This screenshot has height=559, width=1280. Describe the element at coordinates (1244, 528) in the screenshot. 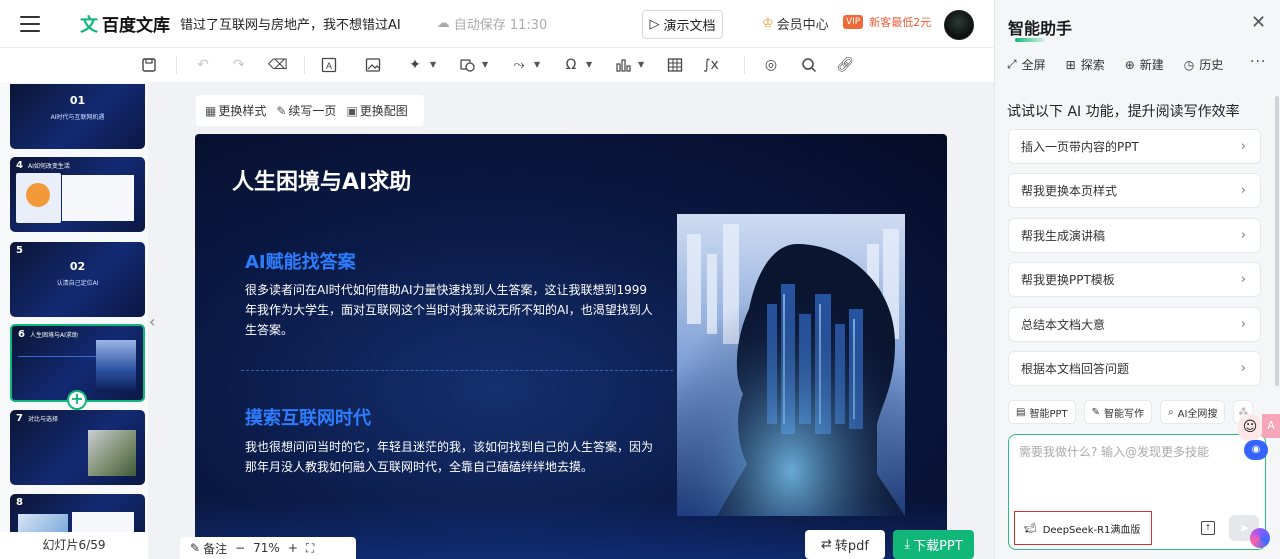

I see `send-icon: ➤` at that location.